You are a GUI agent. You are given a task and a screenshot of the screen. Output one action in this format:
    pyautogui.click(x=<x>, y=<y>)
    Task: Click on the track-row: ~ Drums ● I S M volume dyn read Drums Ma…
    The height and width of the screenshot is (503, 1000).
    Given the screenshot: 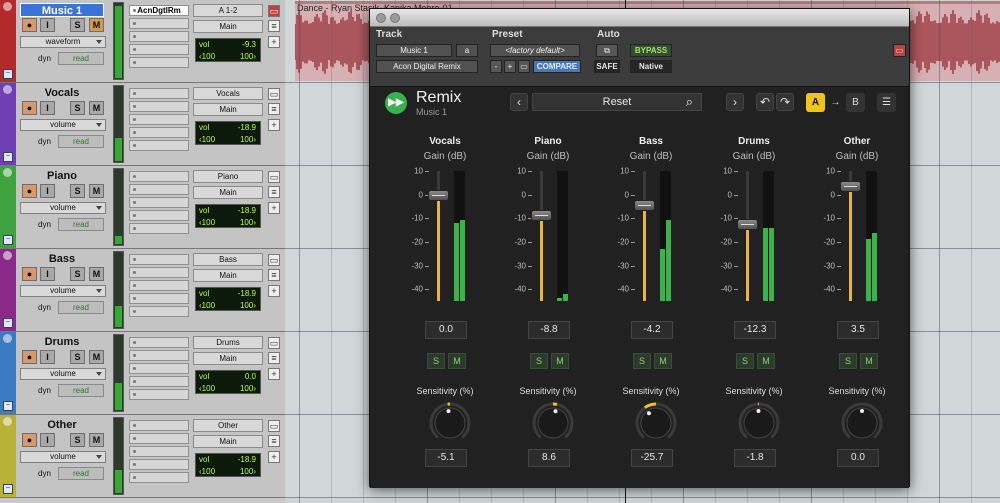 What is the action you would take?
    pyautogui.click(x=142, y=373)
    